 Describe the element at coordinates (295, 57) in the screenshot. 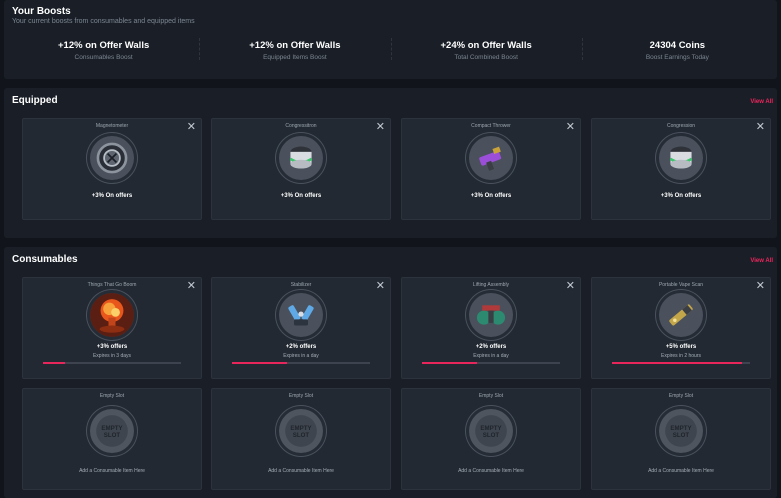

I see `stat-label: Equipped Items Boost` at that location.